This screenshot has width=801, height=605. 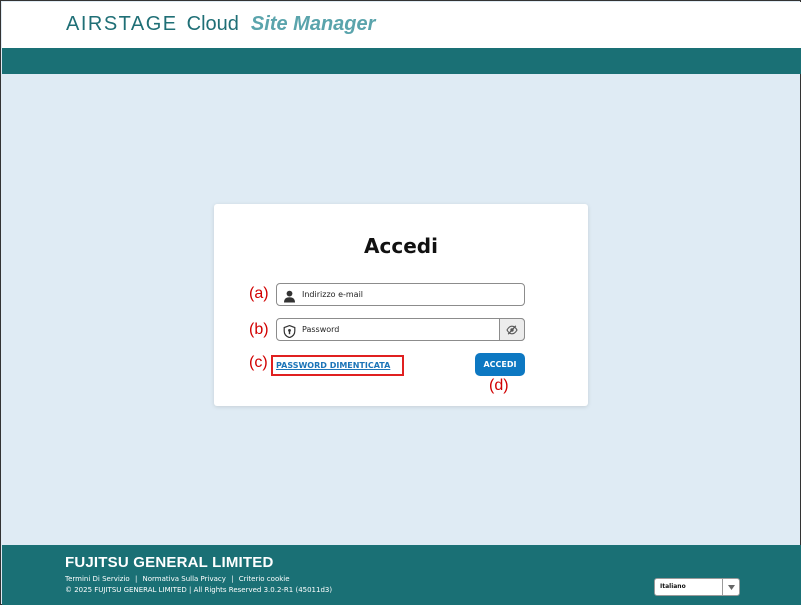 I want to click on login-title: Accedi, so click(x=401, y=246).